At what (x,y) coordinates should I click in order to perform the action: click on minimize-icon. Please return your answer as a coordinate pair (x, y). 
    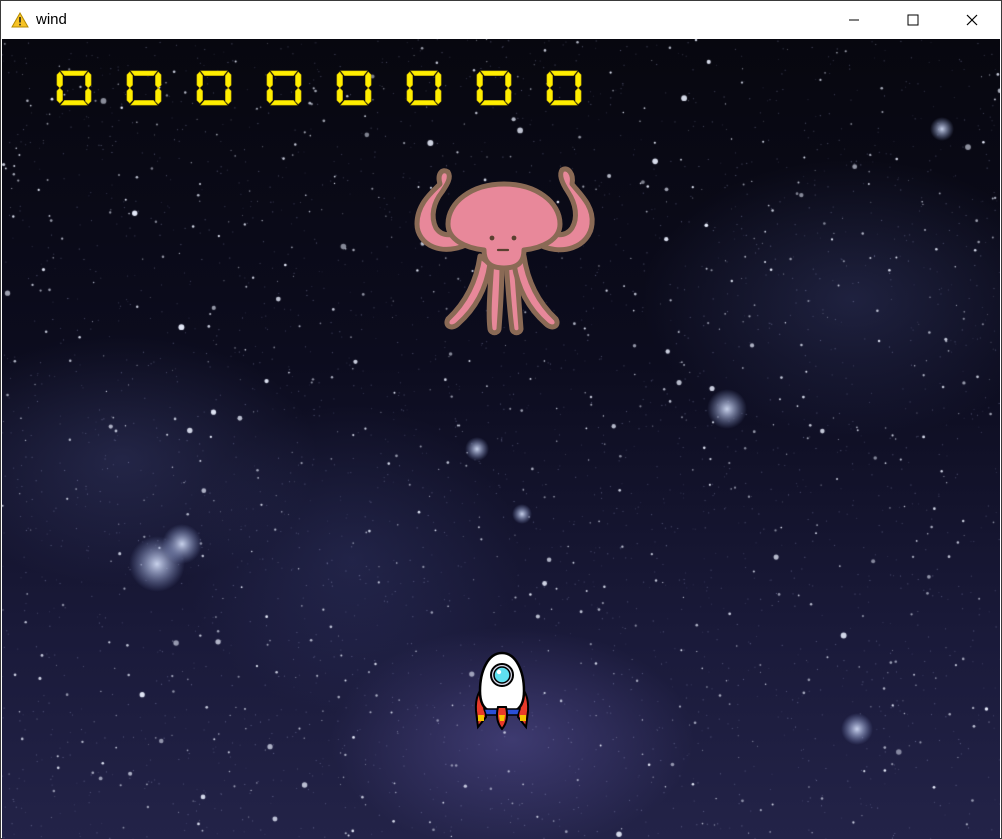
    Looking at the image, I should click on (853, 19).